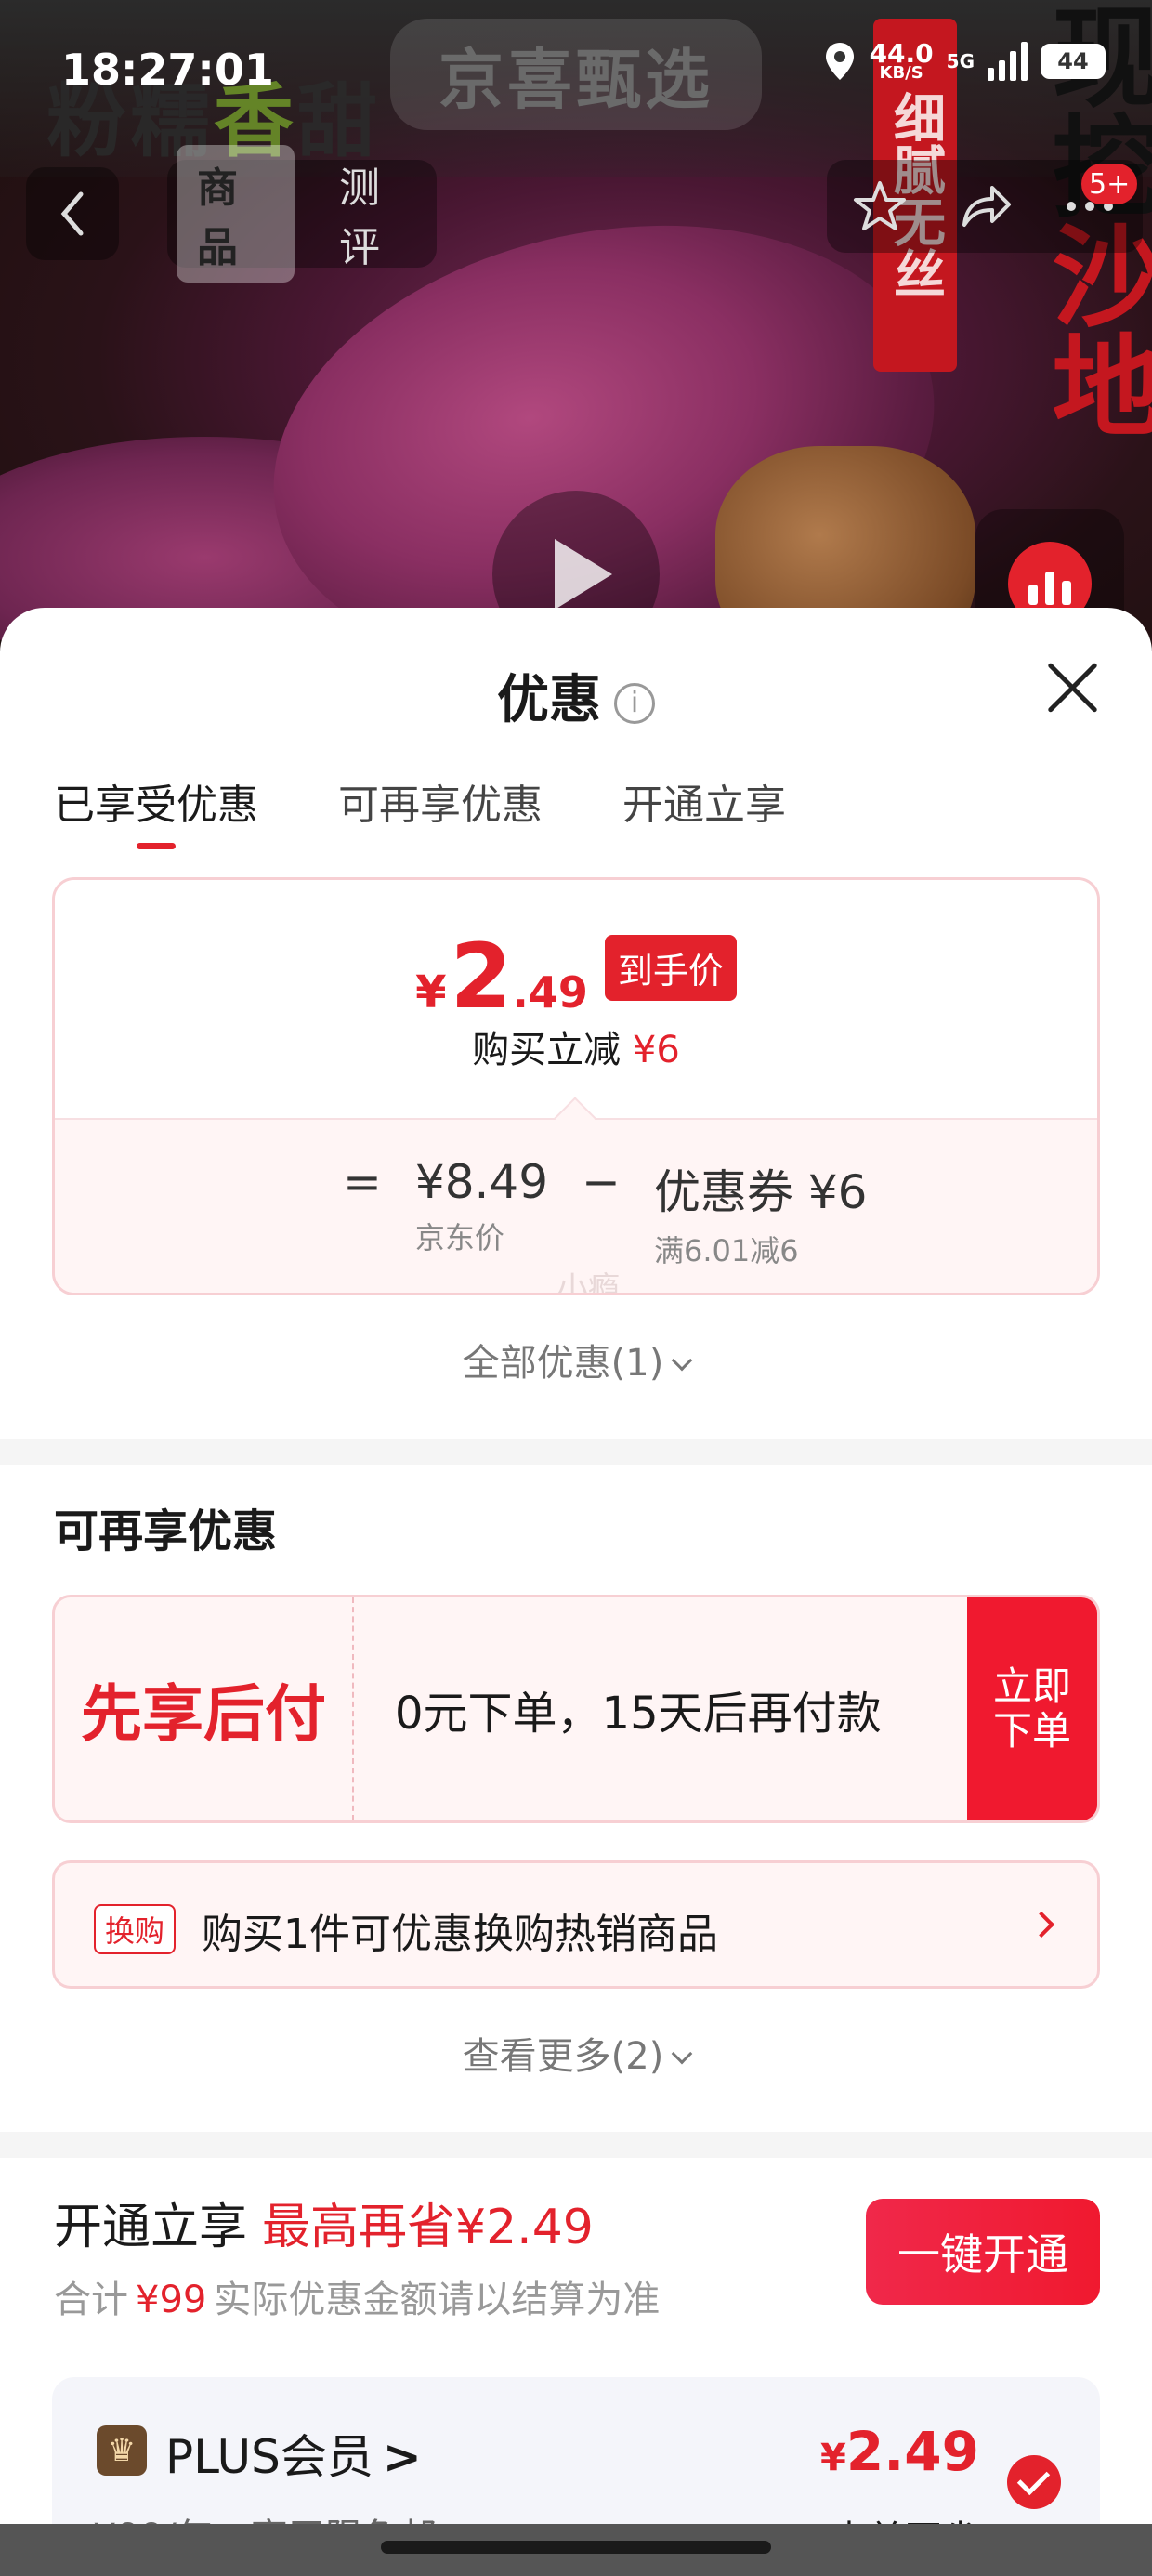  Describe the element at coordinates (171, 2300) in the screenshot. I see `membership-sub-price: ¥99` at that location.